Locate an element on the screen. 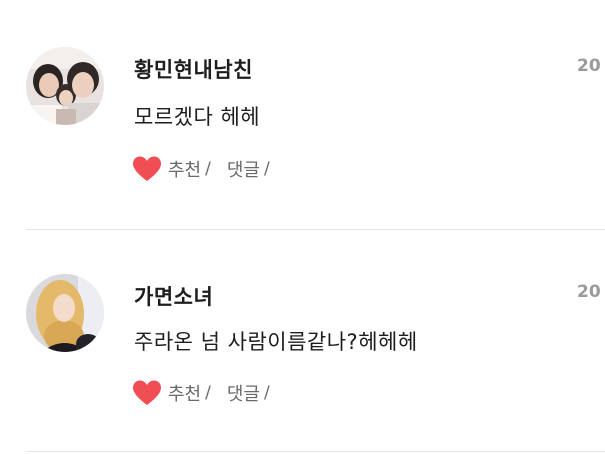 The height and width of the screenshot is (454, 605). comment-body: 주라온 넘 사람이름같나?헤헤헤 is located at coordinates (276, 342).